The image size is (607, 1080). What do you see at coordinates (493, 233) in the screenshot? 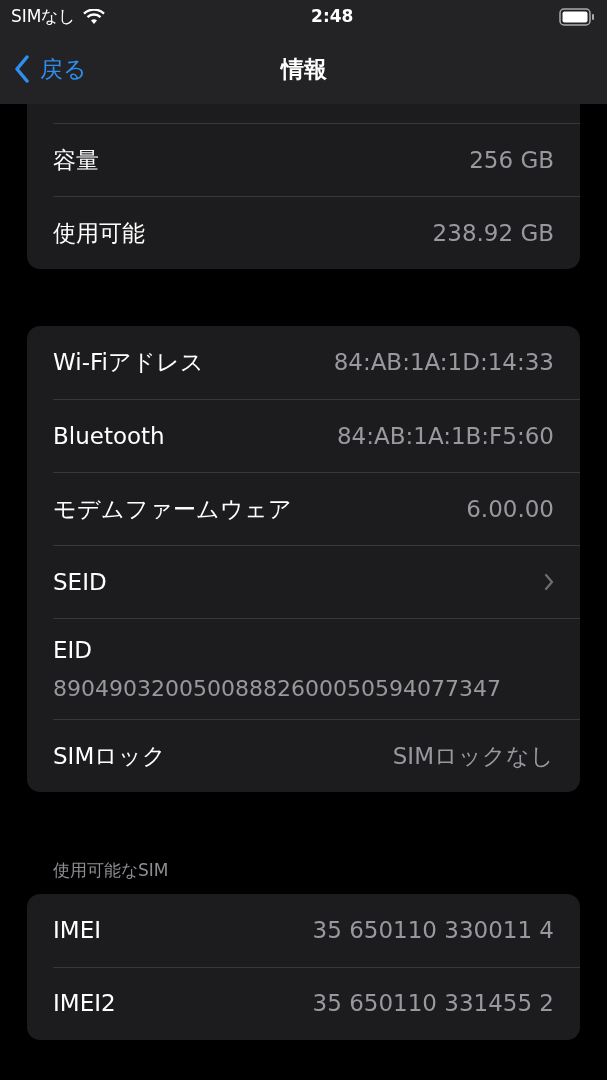
I see `row-value: 238.92 GB` at bounding box center [493, 233].